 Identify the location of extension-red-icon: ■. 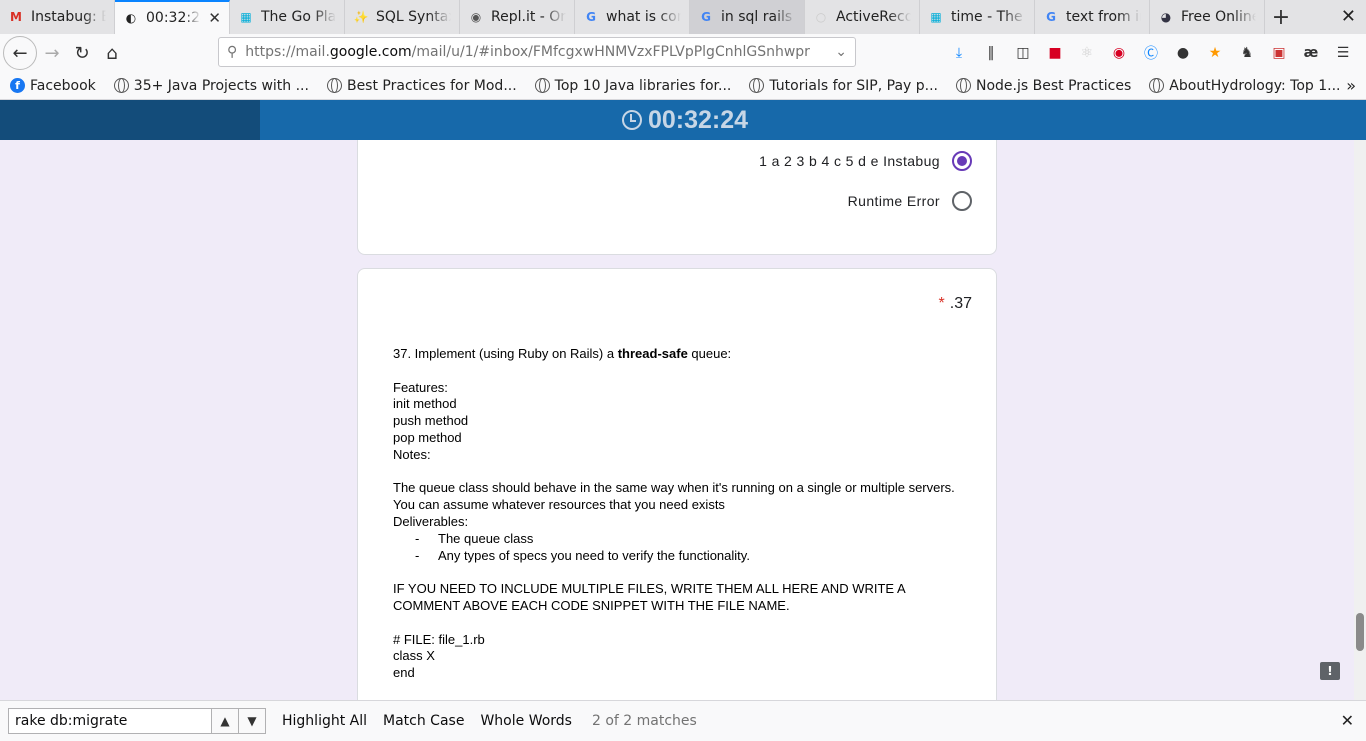
(1055, 53).